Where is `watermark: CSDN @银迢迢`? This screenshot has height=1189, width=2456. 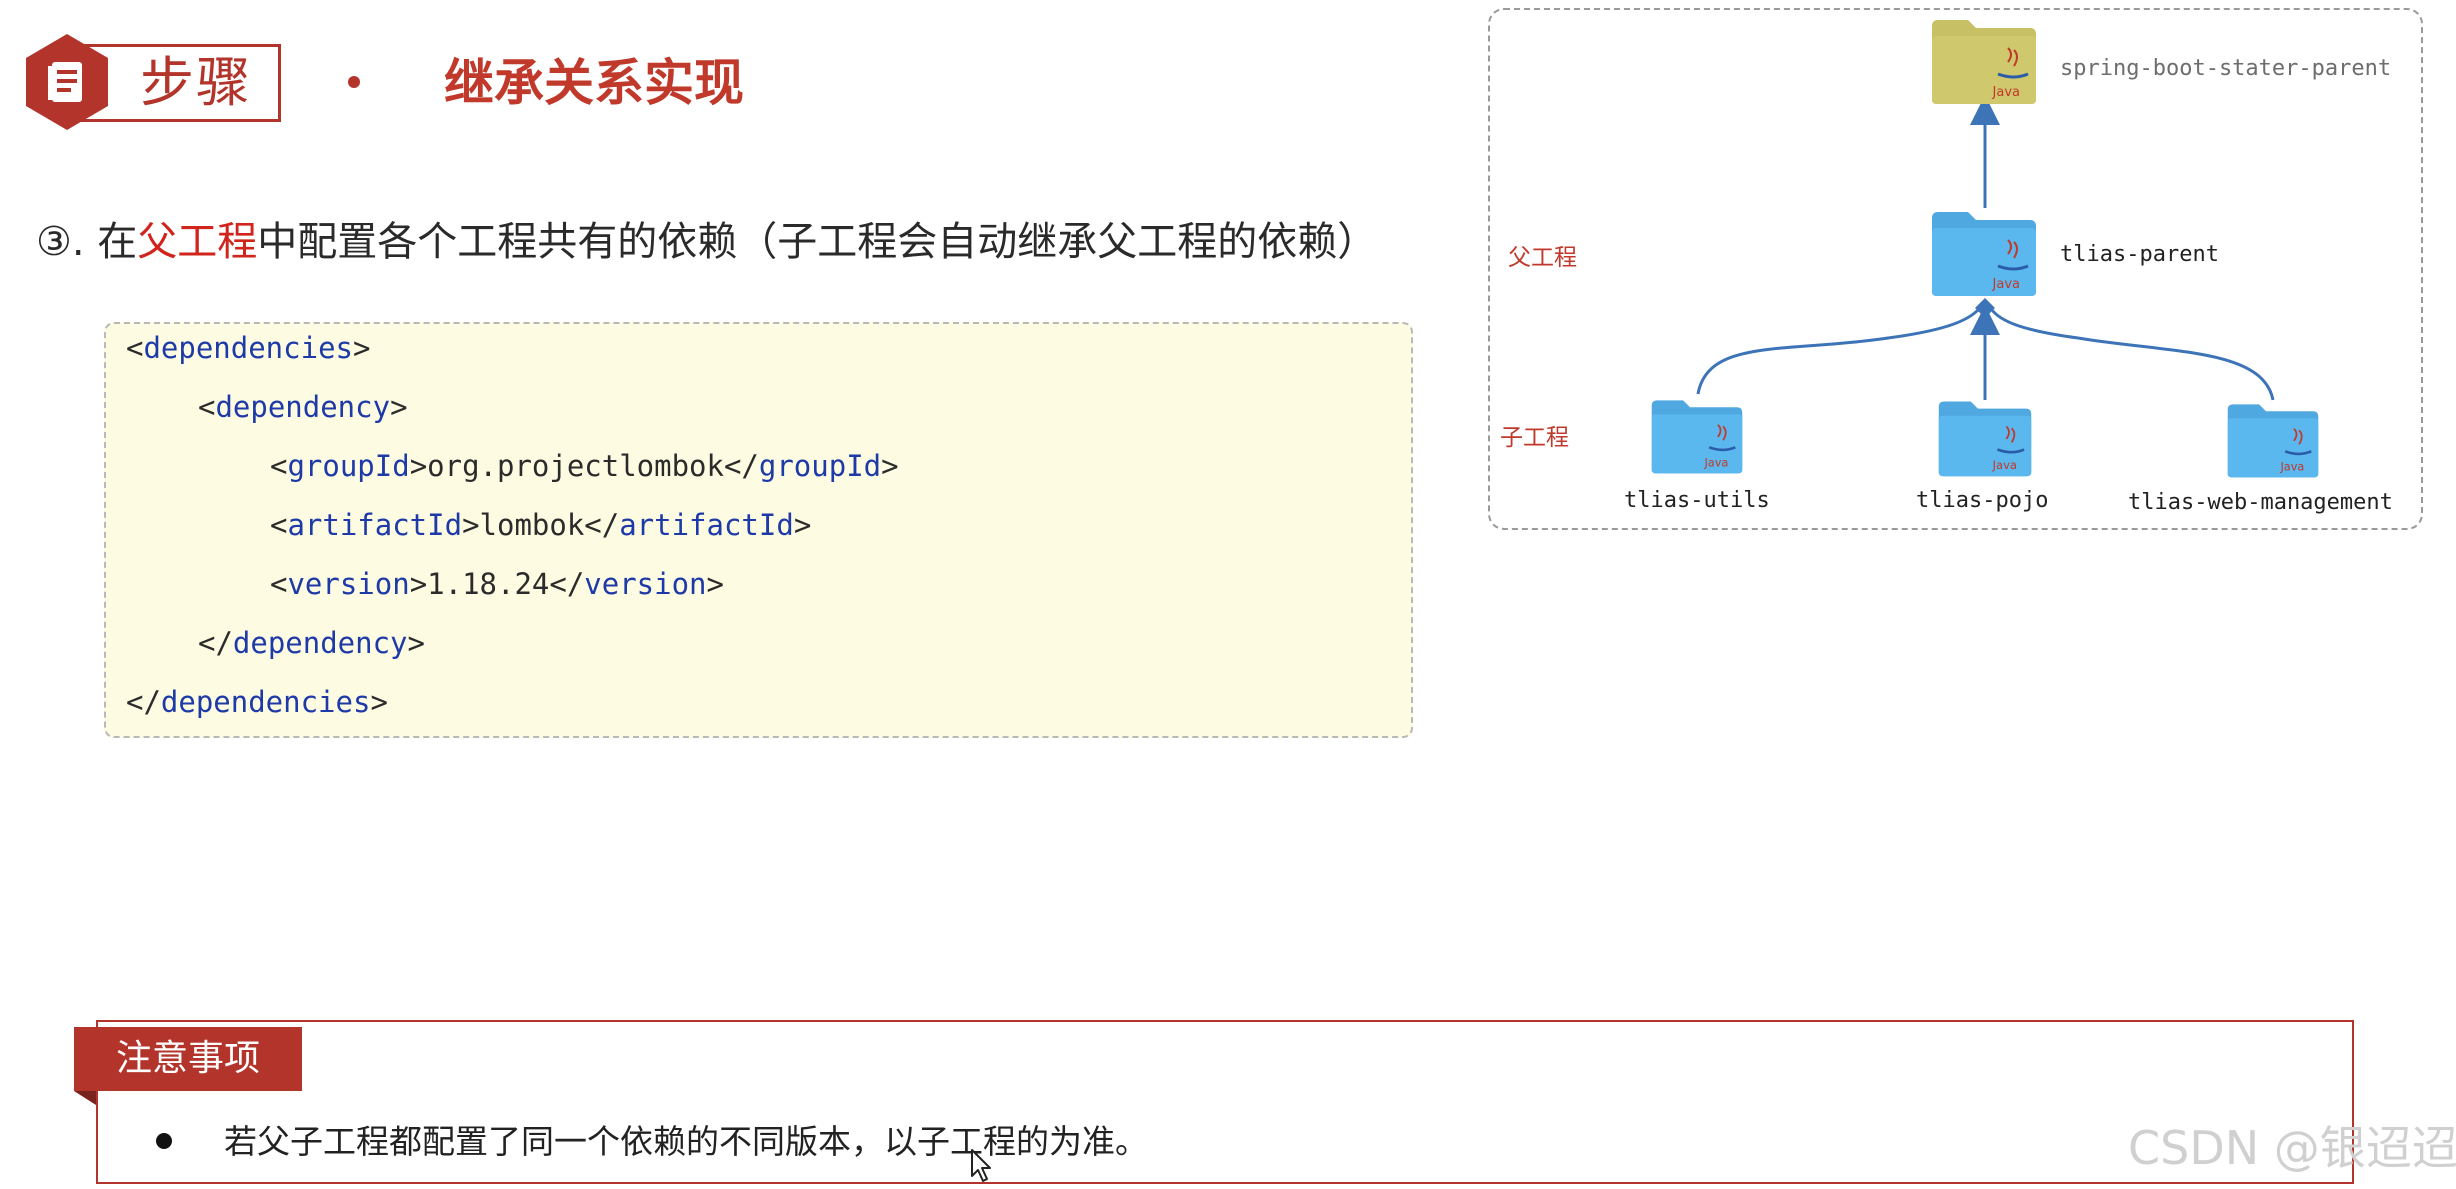 watermark: CSDN @银迢迢 is located at coordinates (2292, 1148).